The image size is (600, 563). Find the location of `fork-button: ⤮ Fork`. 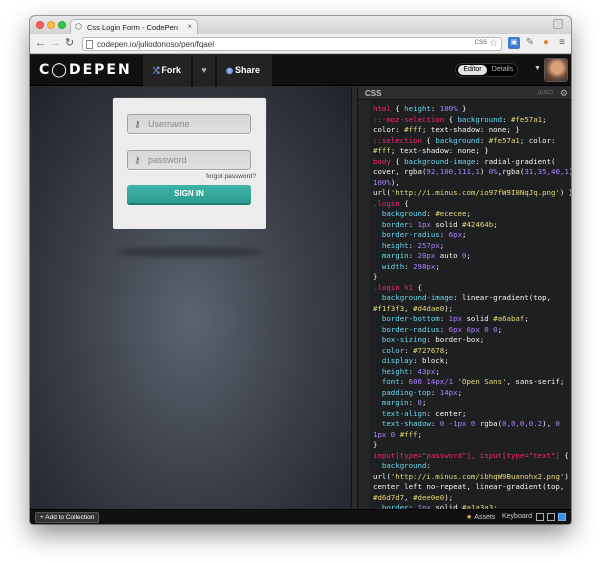

fork-button: ⤮ Fork is located at coordinates (167, 70).